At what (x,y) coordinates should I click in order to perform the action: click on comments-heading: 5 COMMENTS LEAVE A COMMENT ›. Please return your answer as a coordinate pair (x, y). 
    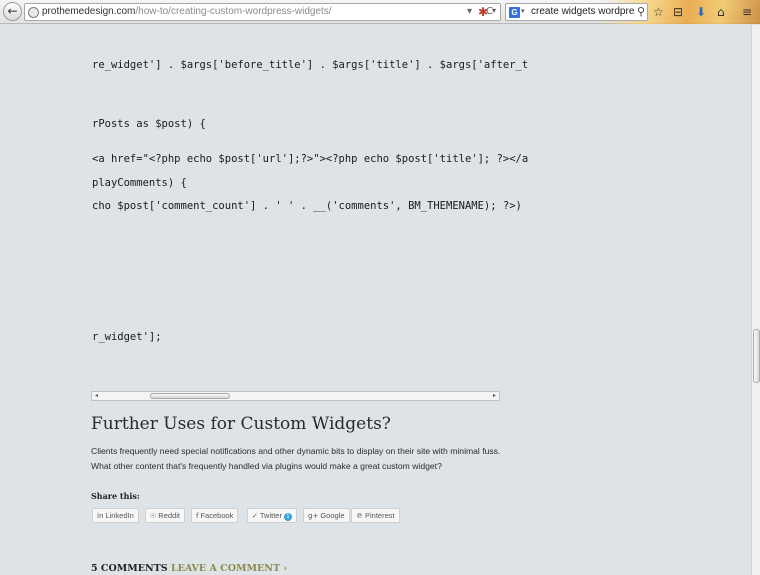
    Looking at the image, I should click on (189, 568).